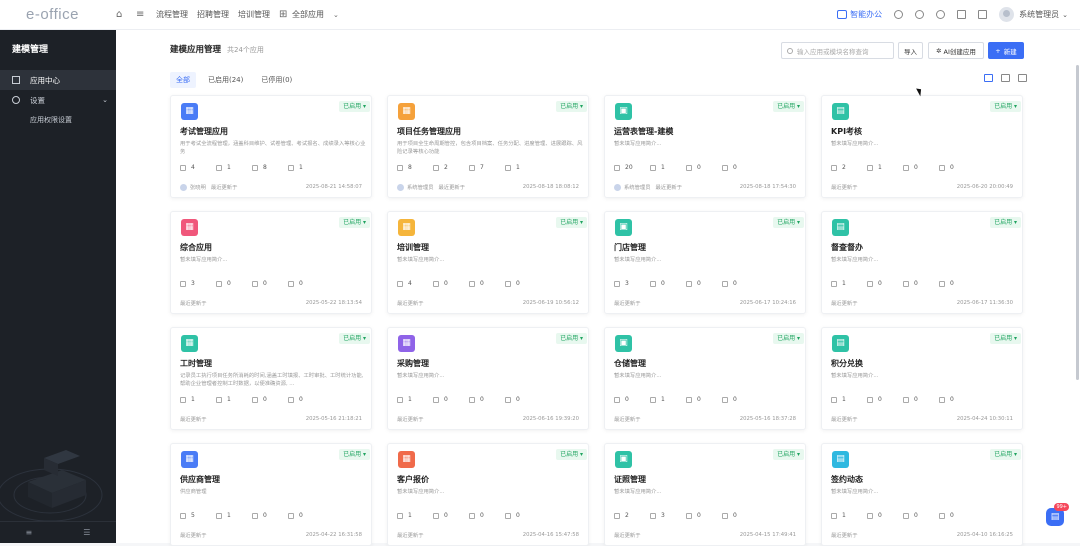  Describe the element at coordinates (988, 78) in the screenshot. I see `card-view-icon` at that location.